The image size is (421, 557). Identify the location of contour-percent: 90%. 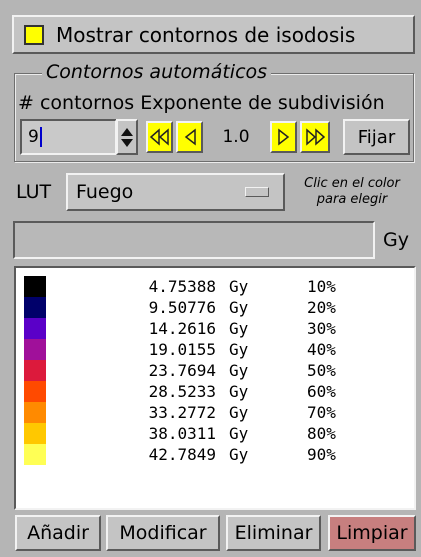
(321, 454).